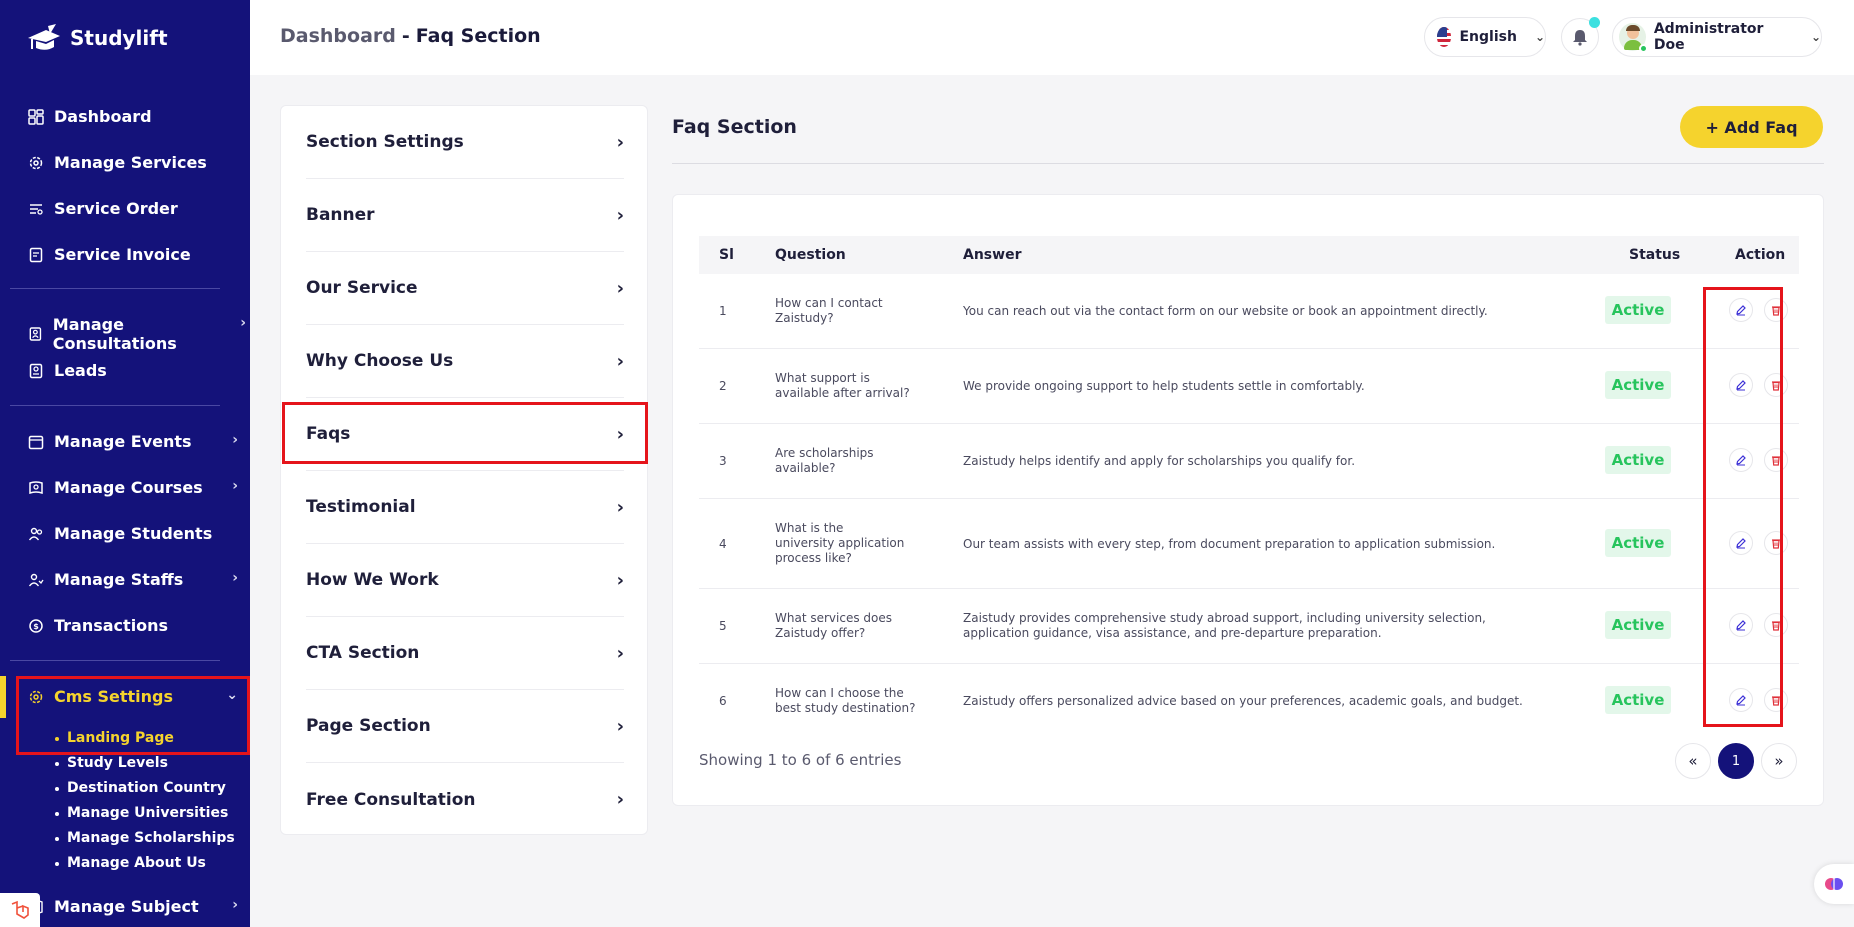 The height and width of the screenshot is (927, 1854). I want to click on laravel-logo-icon, so click(20, 909).